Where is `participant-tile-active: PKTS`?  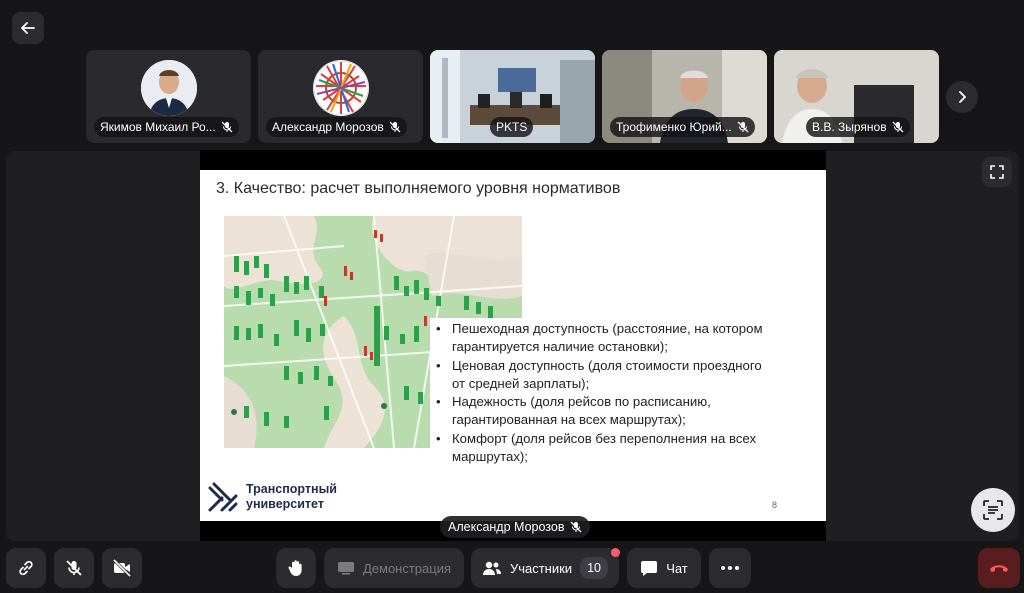 participant-tile-active: PKTS is located at coordinates (512, 96).